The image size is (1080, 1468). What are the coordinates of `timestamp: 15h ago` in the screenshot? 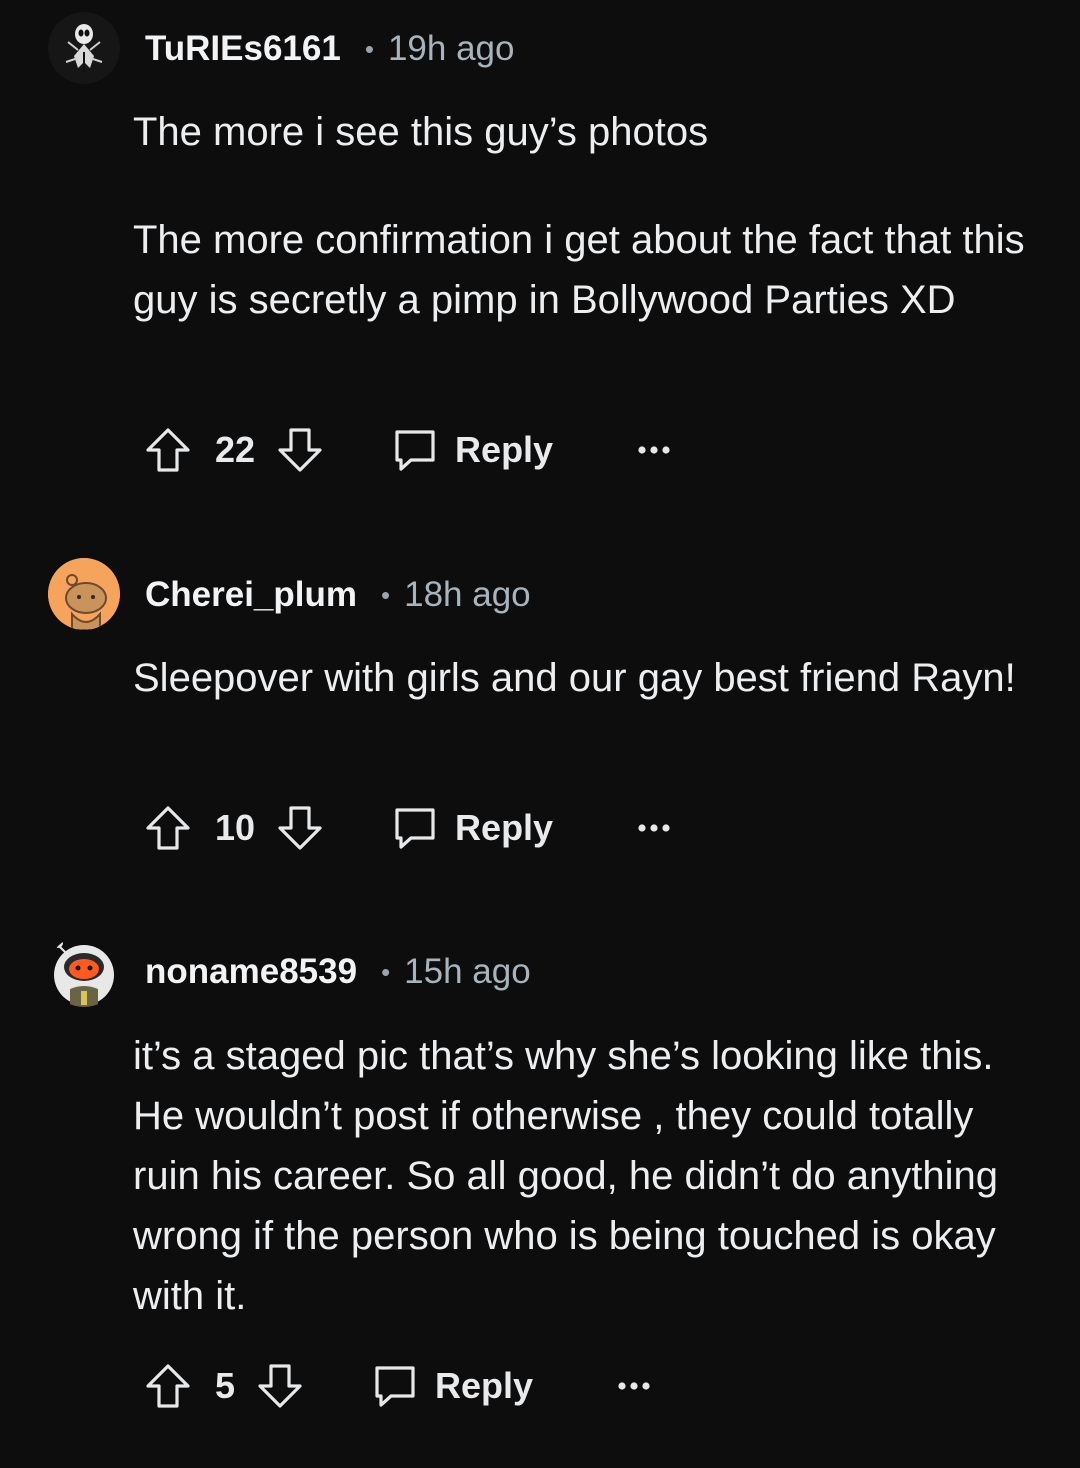 It's located at (467, 971).